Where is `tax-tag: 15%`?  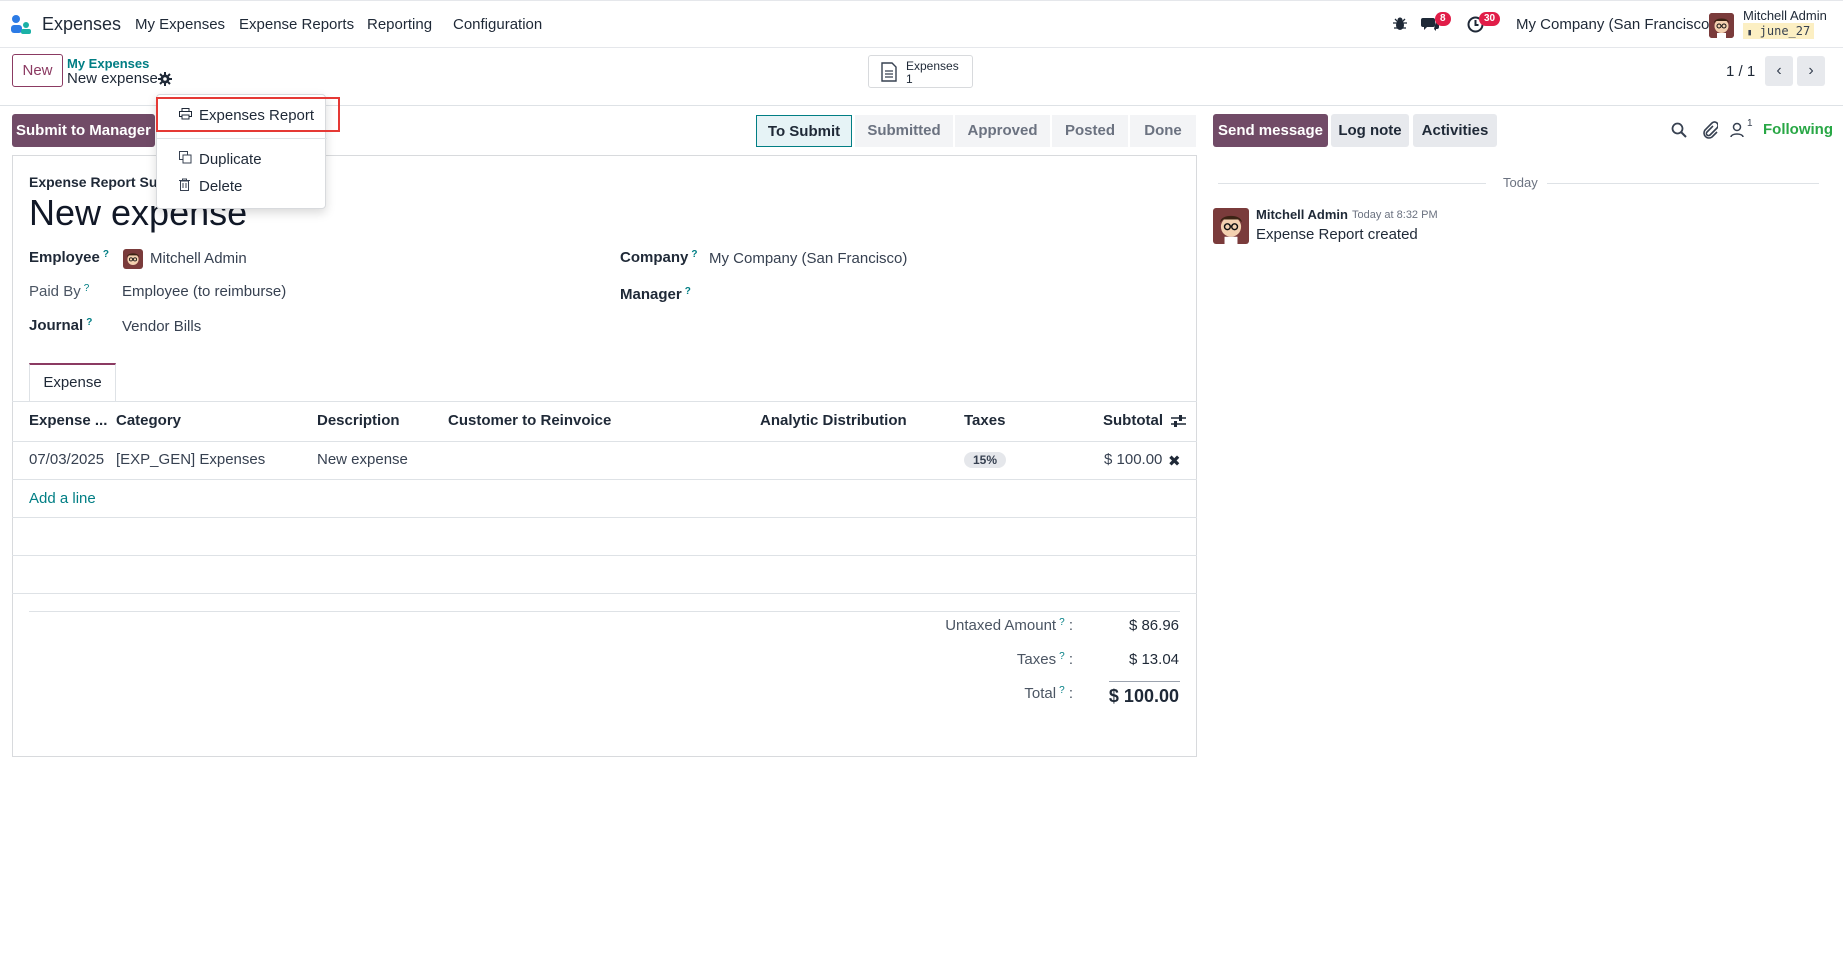
tax-tag: 15% is located at coordinates (985, 460).